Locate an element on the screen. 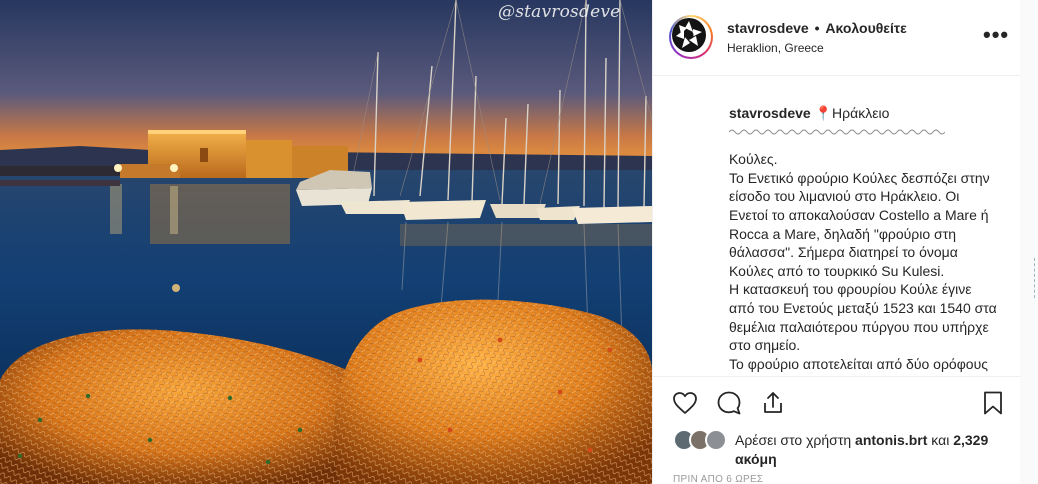 The height and width of the screenshot is (484, 1038). camera-shutter-icon is located at coordinates (689, 35).